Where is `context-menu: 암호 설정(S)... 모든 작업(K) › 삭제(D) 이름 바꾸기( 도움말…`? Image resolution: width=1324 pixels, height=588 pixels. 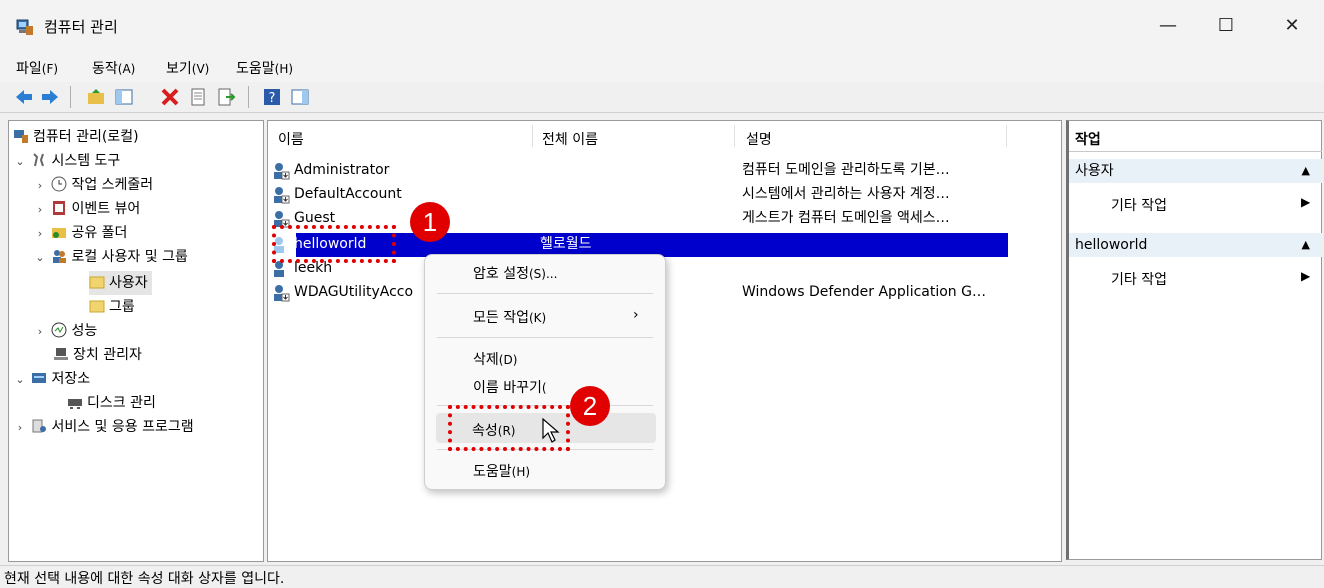 context-menu: 암호 설정(S)... 모든 작업(K) › 삭제(D) 이름 바꾸기( 도움말… is located at coordinates (545, 372).